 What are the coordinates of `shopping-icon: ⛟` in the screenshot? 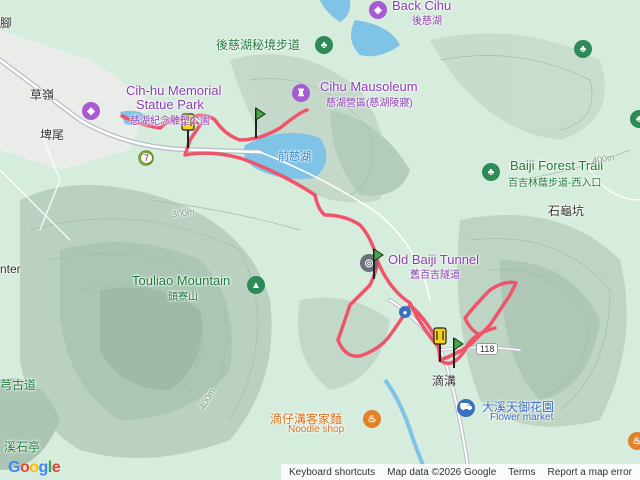 It's located at (466, 408).